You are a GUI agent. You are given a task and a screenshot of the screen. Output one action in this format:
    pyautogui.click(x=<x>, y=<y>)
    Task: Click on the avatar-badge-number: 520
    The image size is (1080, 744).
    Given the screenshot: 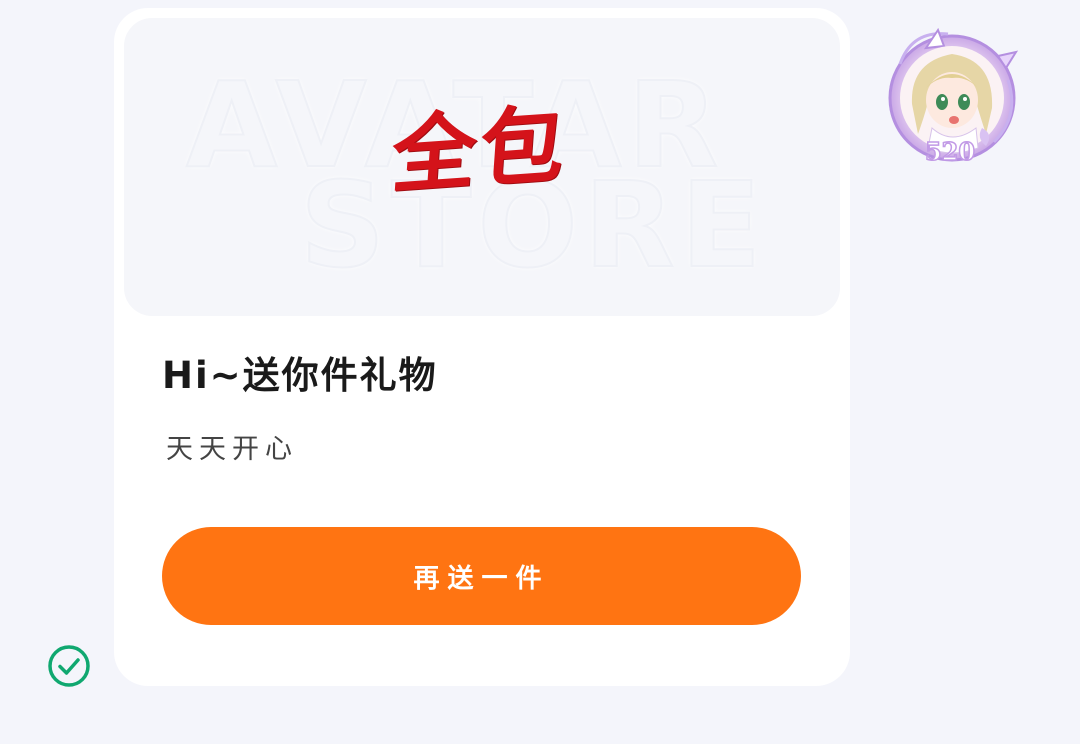 What is the action you would take?
    pyautogui.click(x=950, y=151)
    